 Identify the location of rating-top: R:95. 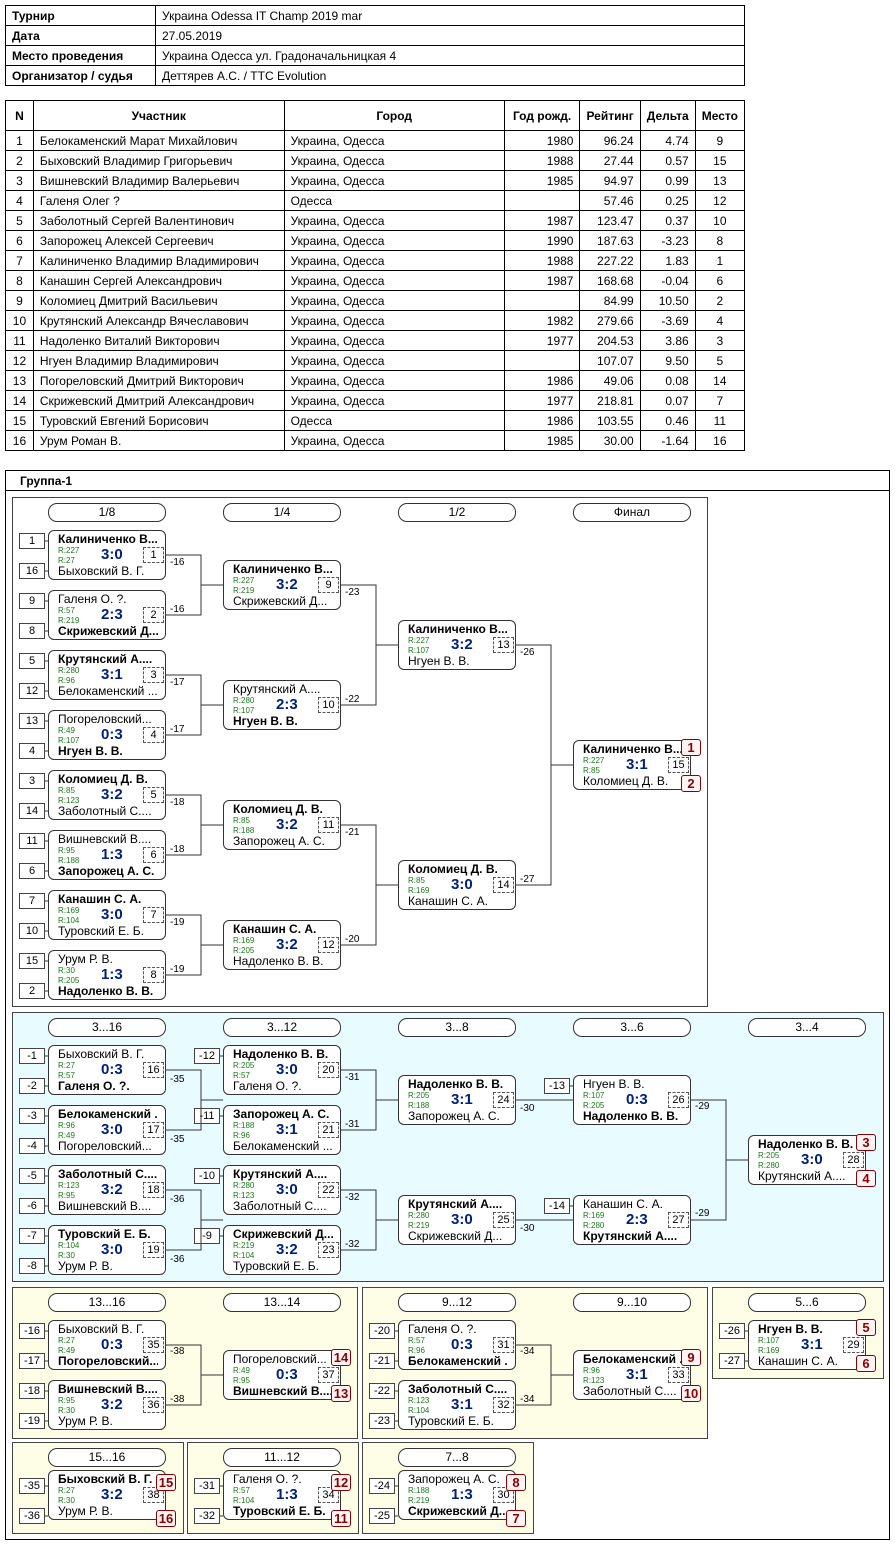
(66, 850).